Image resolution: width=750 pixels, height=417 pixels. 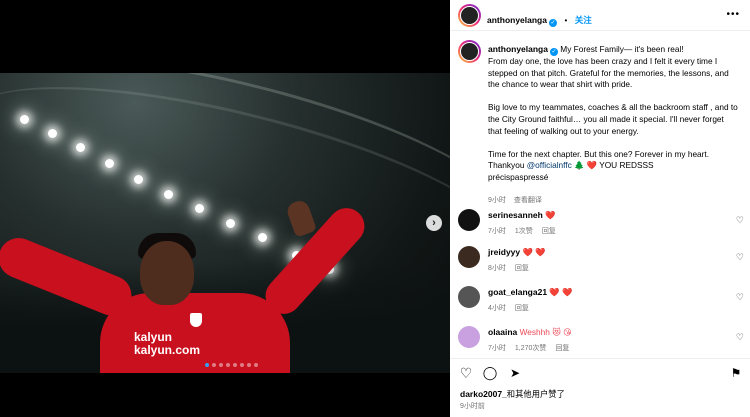 I want to click on commenter-username: serinesanneh, so click(x=515, y=215).